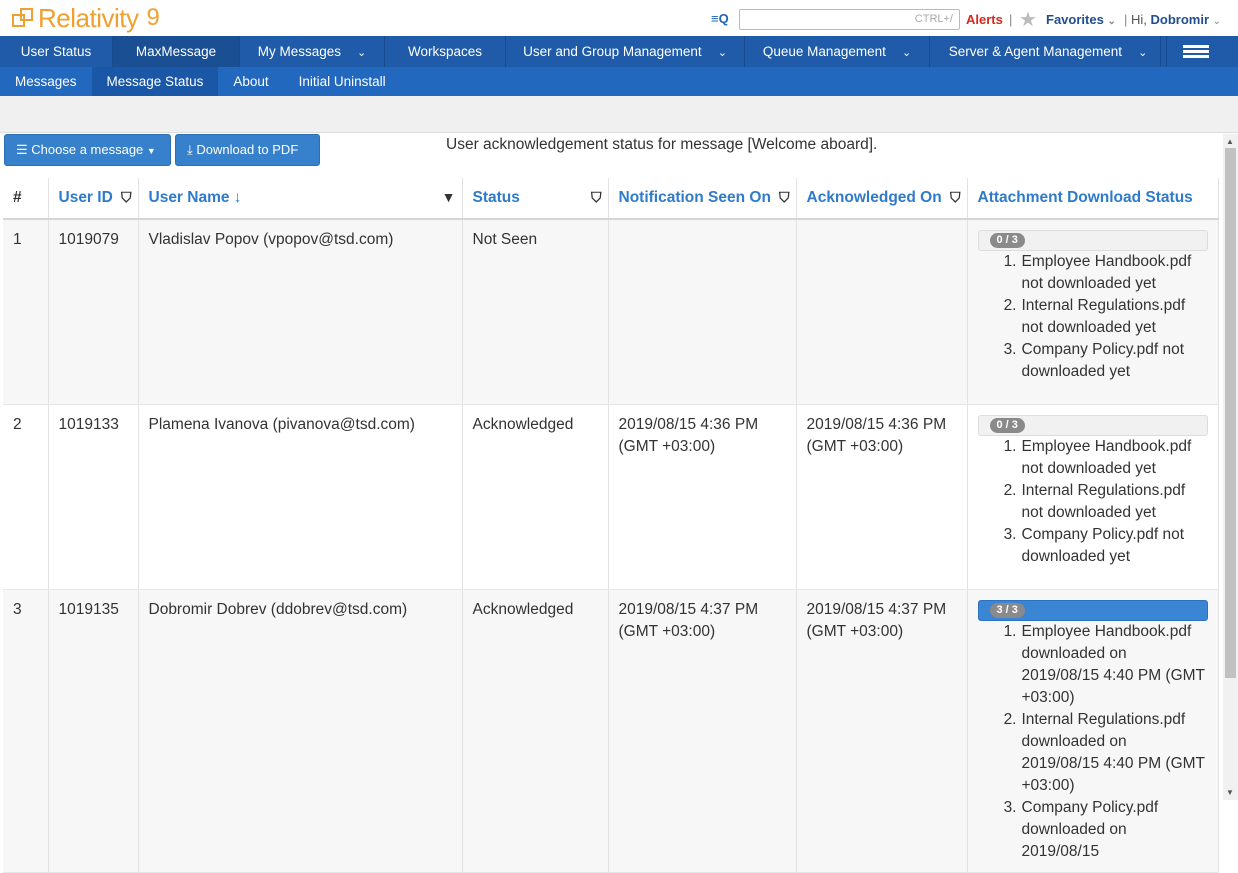 This screenshot has height=873, width=1238. Describe the element at coordinates (1230, 141) in the screenshot. I see `scroll-up-icon: ▲` at that location.